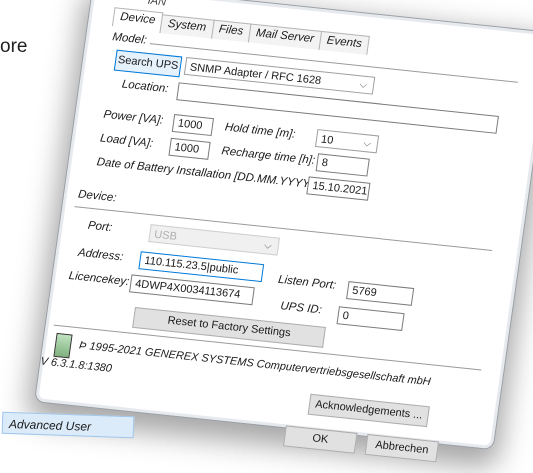 The height and width of the screenshot is (473, 533). Describe the element at coordinates (76, 365) in the screenshot. I see `version-text: V 6.3.1.8:1380` at that location.